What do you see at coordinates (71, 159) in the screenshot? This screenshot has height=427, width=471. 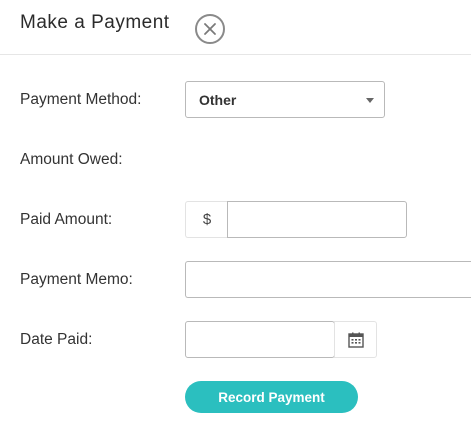 I see `amount-owed-label: Amount Owed:` at bounding box center [71, 159].